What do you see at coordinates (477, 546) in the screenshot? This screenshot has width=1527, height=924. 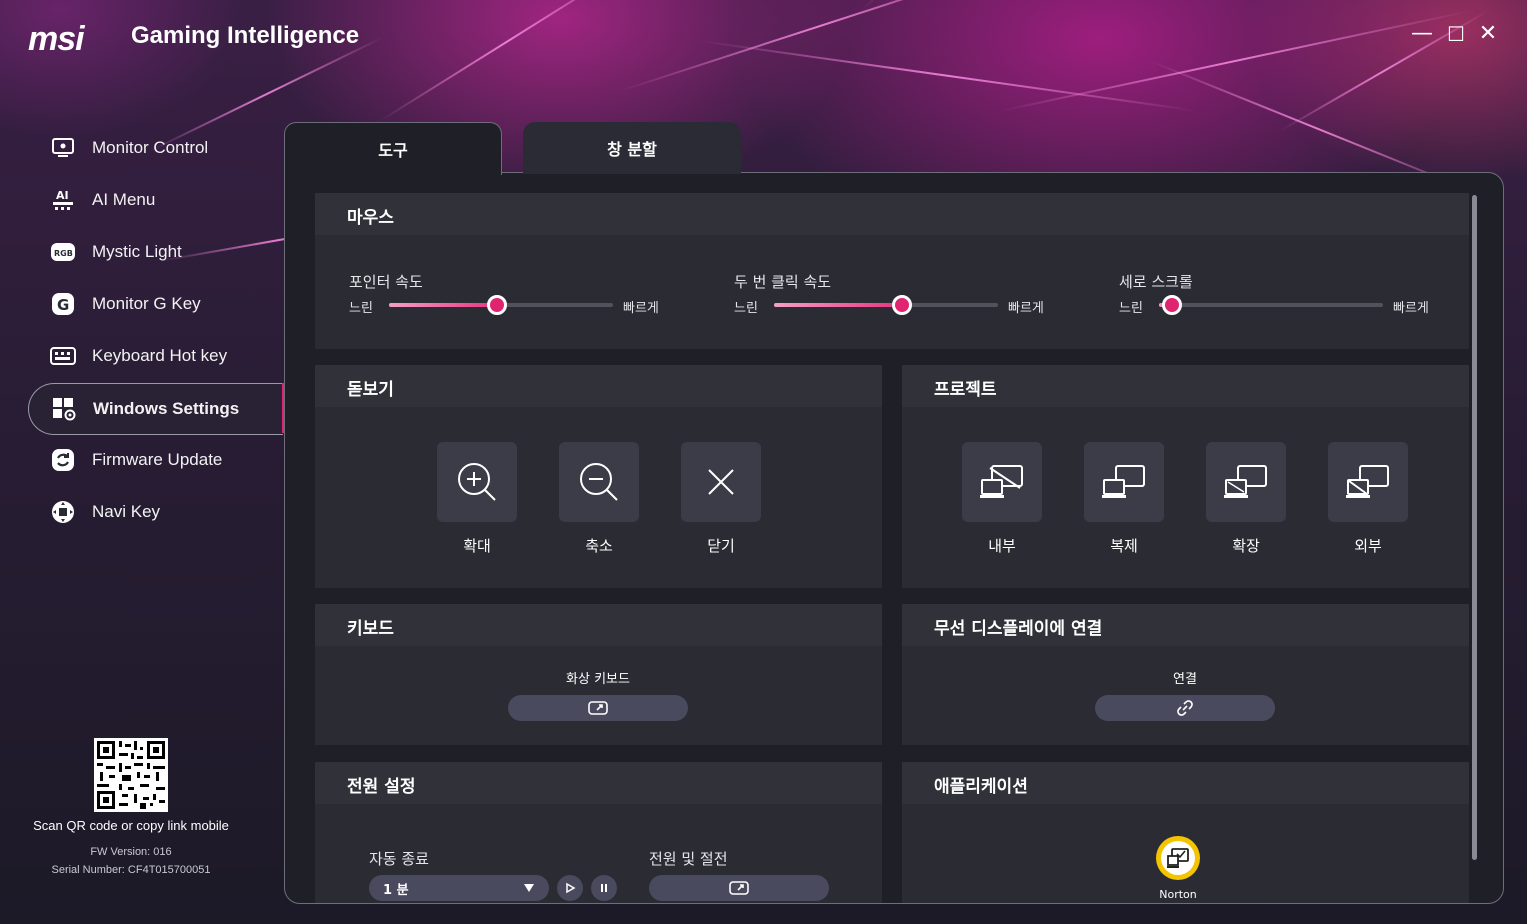 I see `tile-label: 확대` at bounding box center [477, 546].